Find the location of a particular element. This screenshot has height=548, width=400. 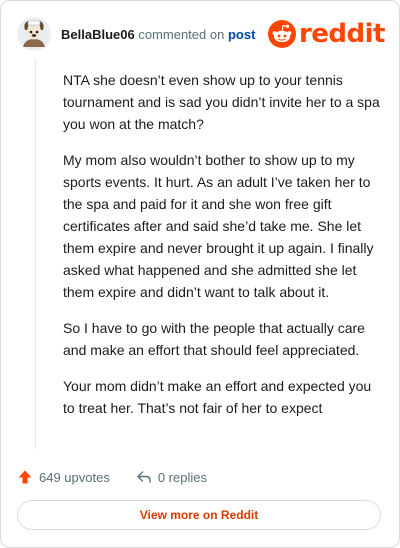

user-avatar is located at coordinates (34, 34).